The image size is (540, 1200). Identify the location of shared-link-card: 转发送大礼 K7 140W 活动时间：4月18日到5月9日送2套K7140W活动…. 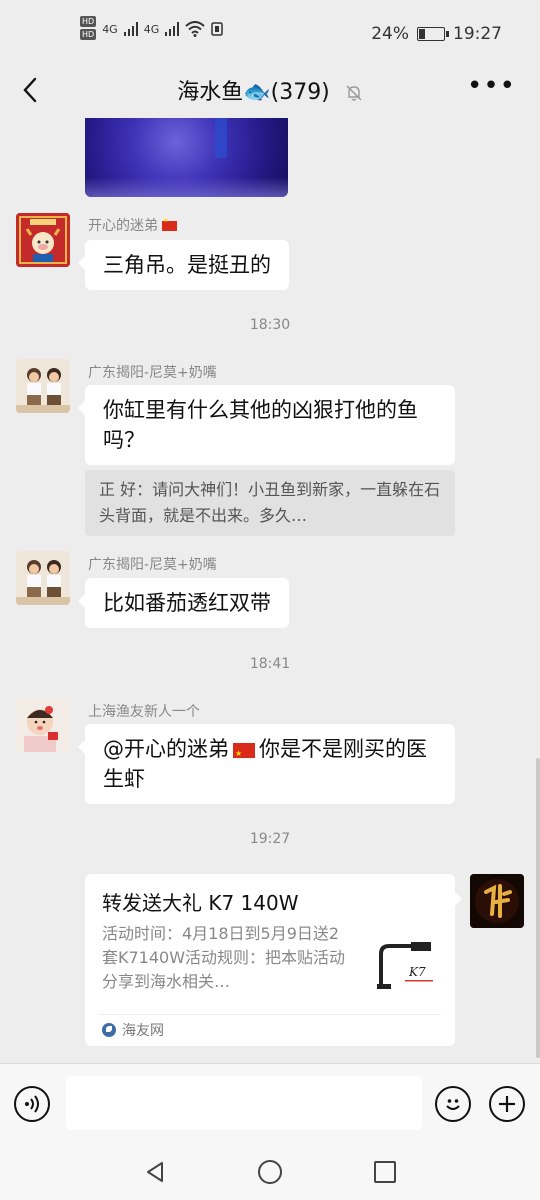
(273, 960).